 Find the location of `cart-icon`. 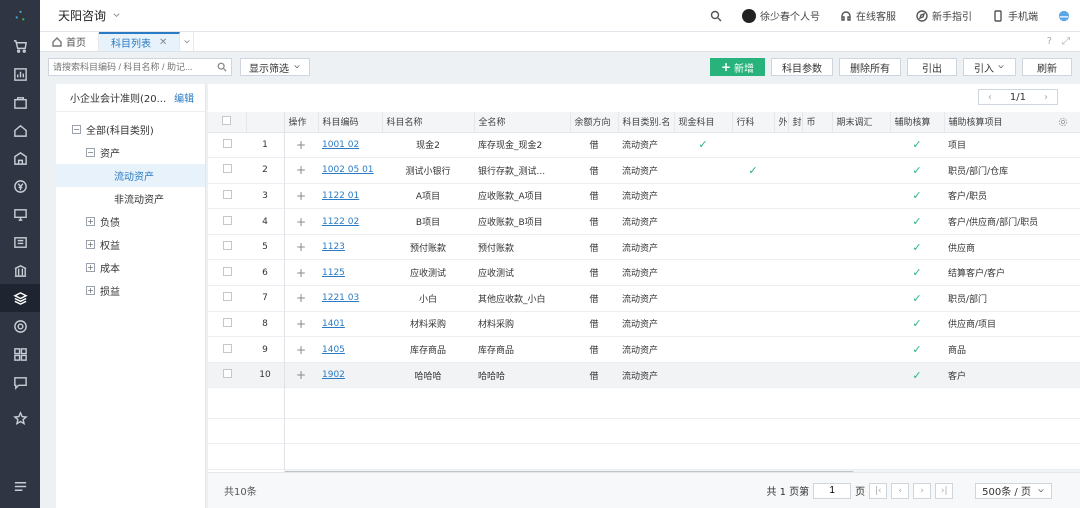

cart-icon is located at coordinates (20, 46).